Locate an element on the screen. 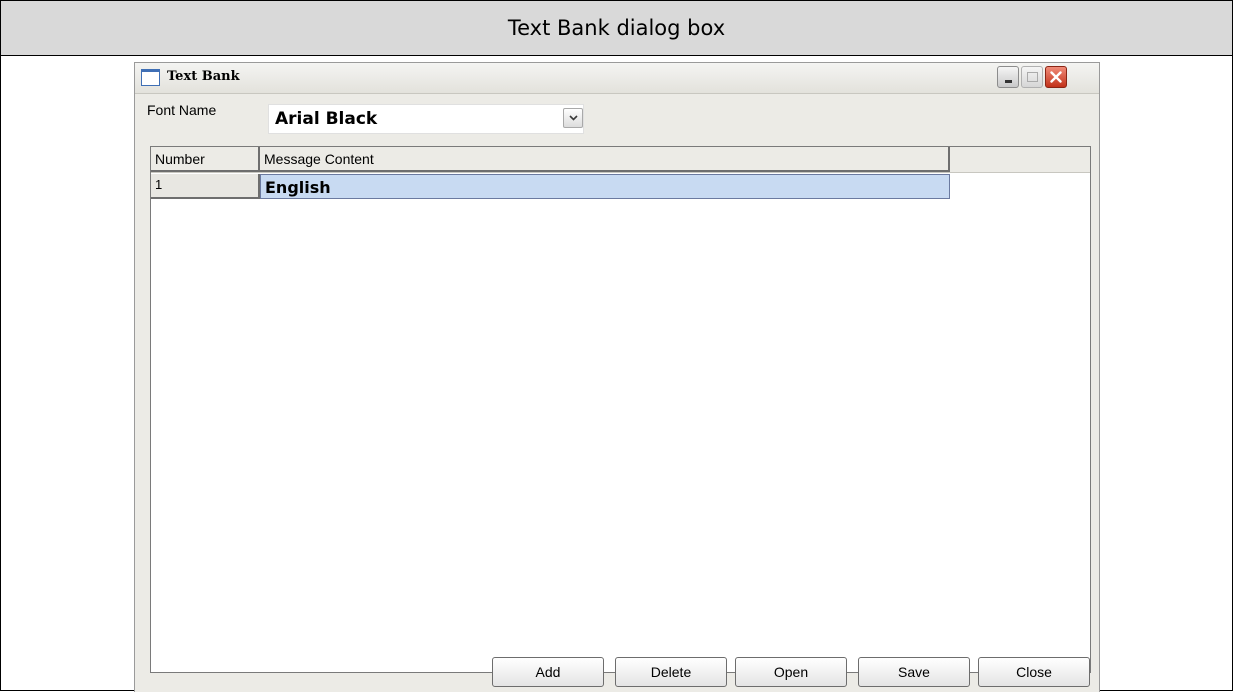 The width and height of the screenshot is (1233, 692). message-content-cell: English is located at coordinates (605, 186).